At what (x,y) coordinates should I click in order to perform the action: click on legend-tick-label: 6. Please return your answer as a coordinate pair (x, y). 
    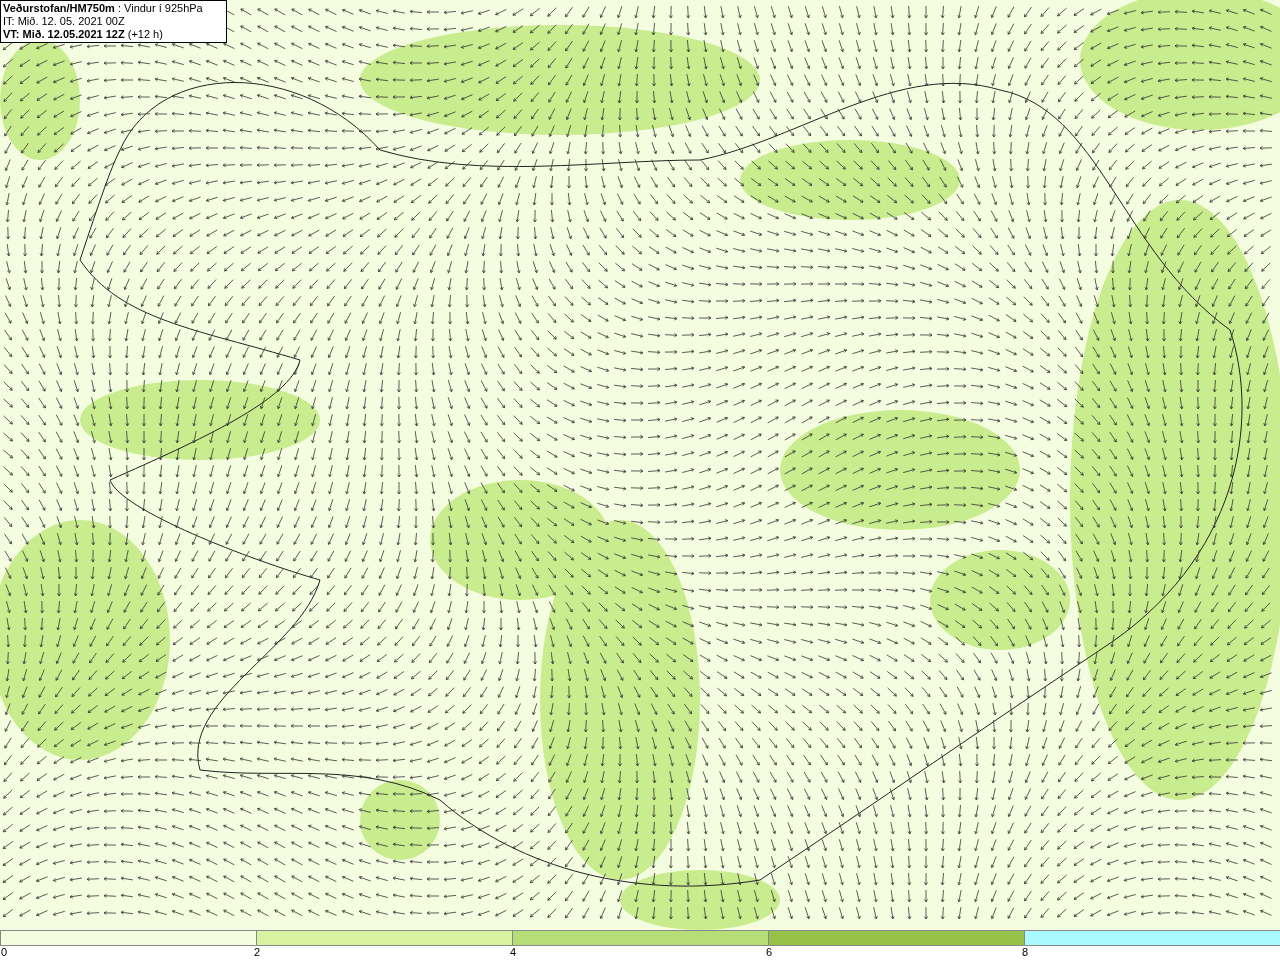
    Looking at the image, I should click on (769, 952).